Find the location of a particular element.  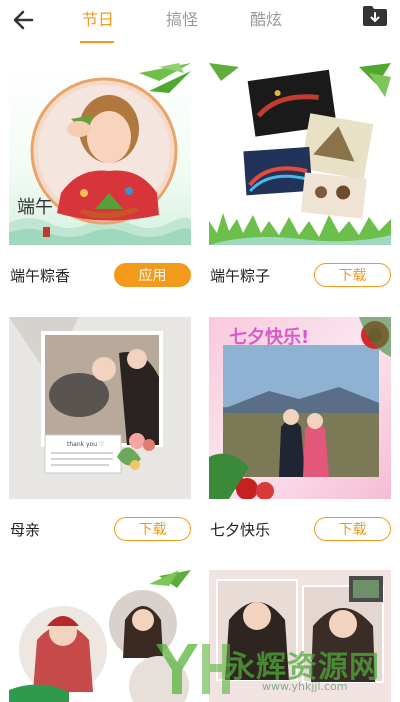

watermark-url: www.yhkjjl.com is located at coordinates (305, 686).